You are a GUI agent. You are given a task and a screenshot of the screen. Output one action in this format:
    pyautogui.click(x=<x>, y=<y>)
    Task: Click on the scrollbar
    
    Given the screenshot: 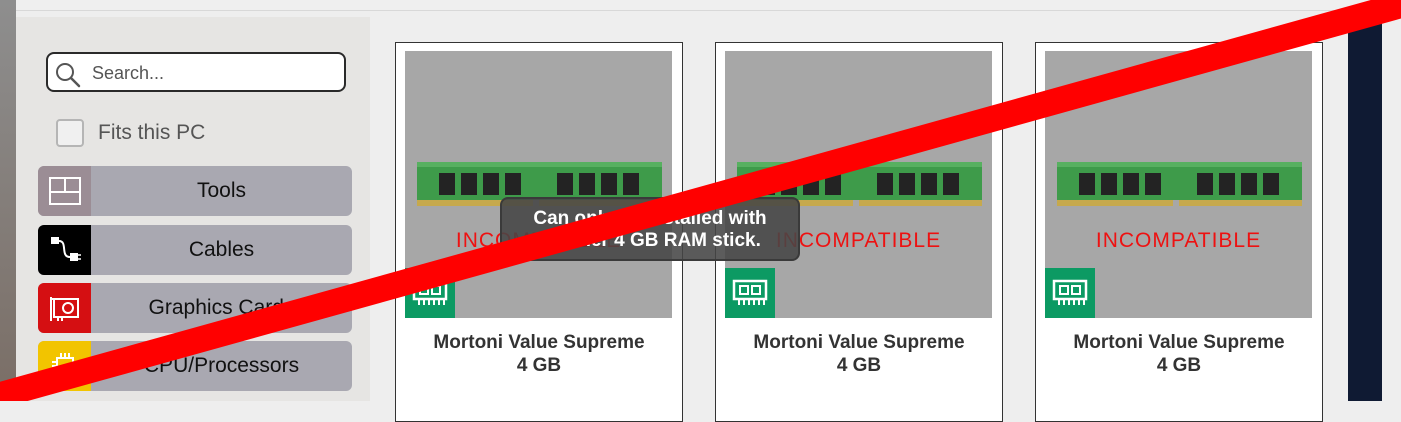 What is the action you would take?
    pyautogui.click(x=1365, y=209)
    